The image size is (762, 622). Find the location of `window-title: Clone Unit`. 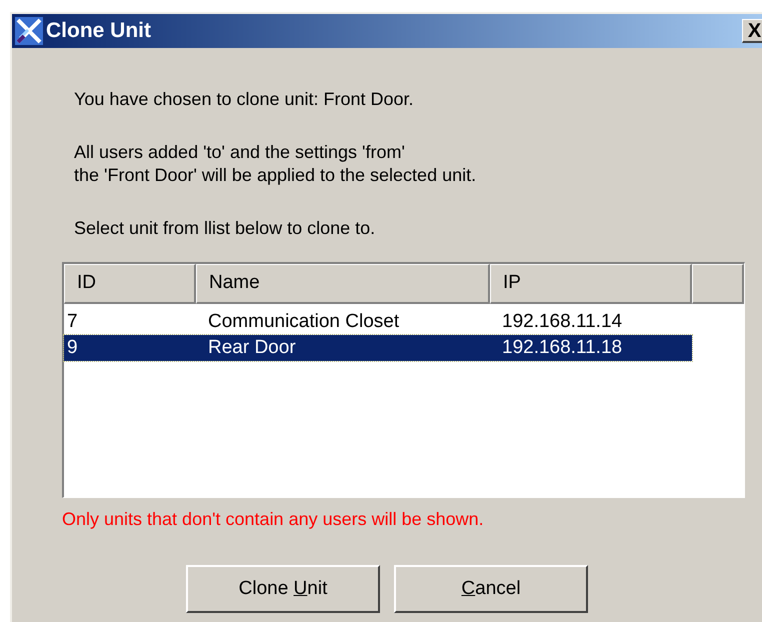

window-title: Clone Unit is located at coordinates (98, 31).